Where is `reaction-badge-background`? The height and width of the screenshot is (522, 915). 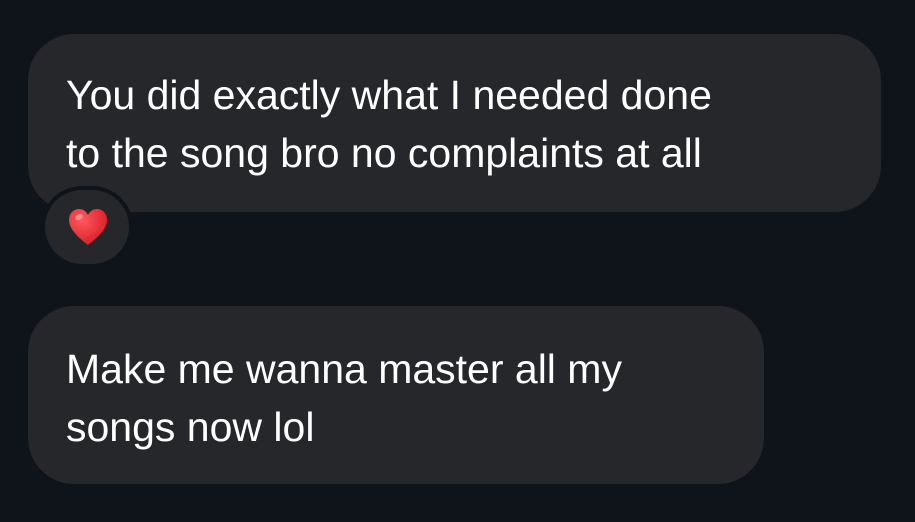
reaction-badge-background is located at coordinates (87, 227).